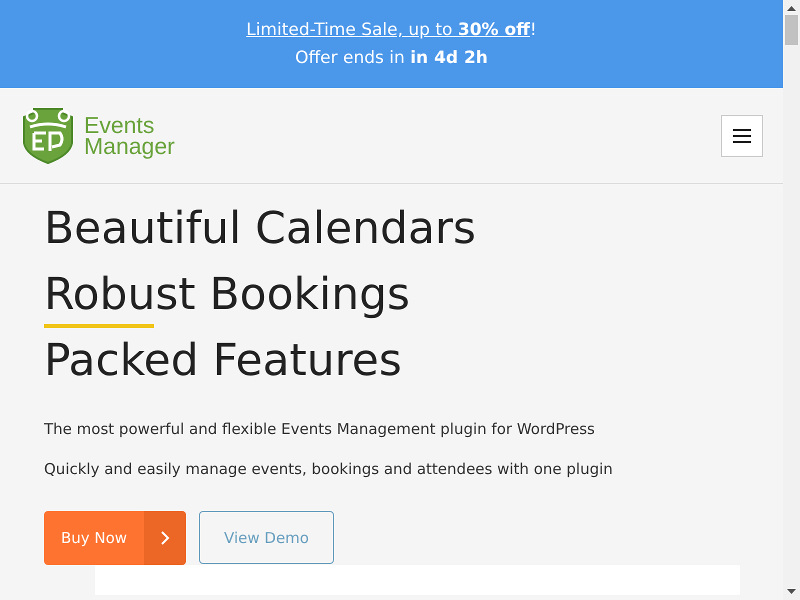 The width and height of the screenshot is (800, 600). Describe the element at coordinates (260, 229) in the screenshot. I see `headline: Beautiful Calendars` at that location.